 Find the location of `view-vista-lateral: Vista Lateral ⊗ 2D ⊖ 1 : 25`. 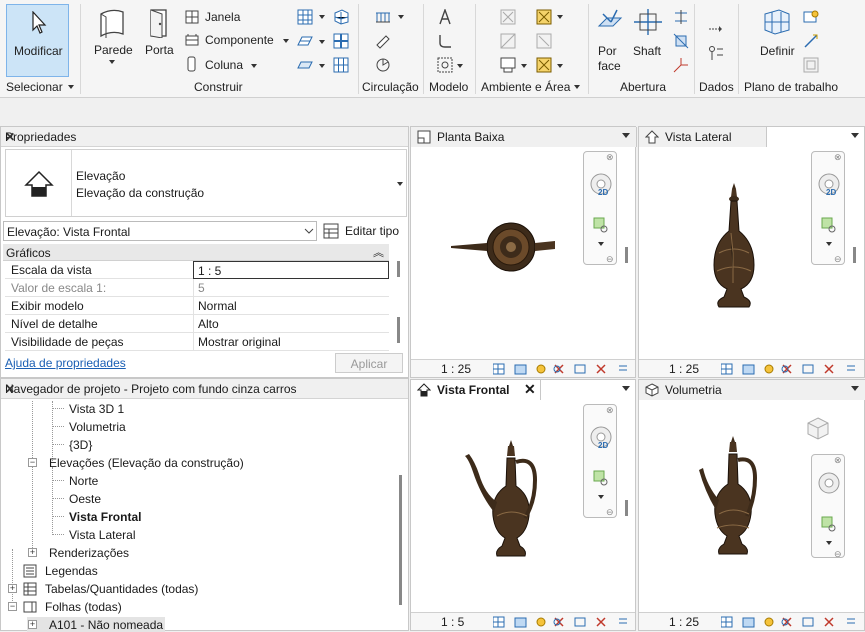

view-vista-lateral: Vista Lateral ⊗ 2D ⊖ 1 : 25 is located at coordinates (751, 252).